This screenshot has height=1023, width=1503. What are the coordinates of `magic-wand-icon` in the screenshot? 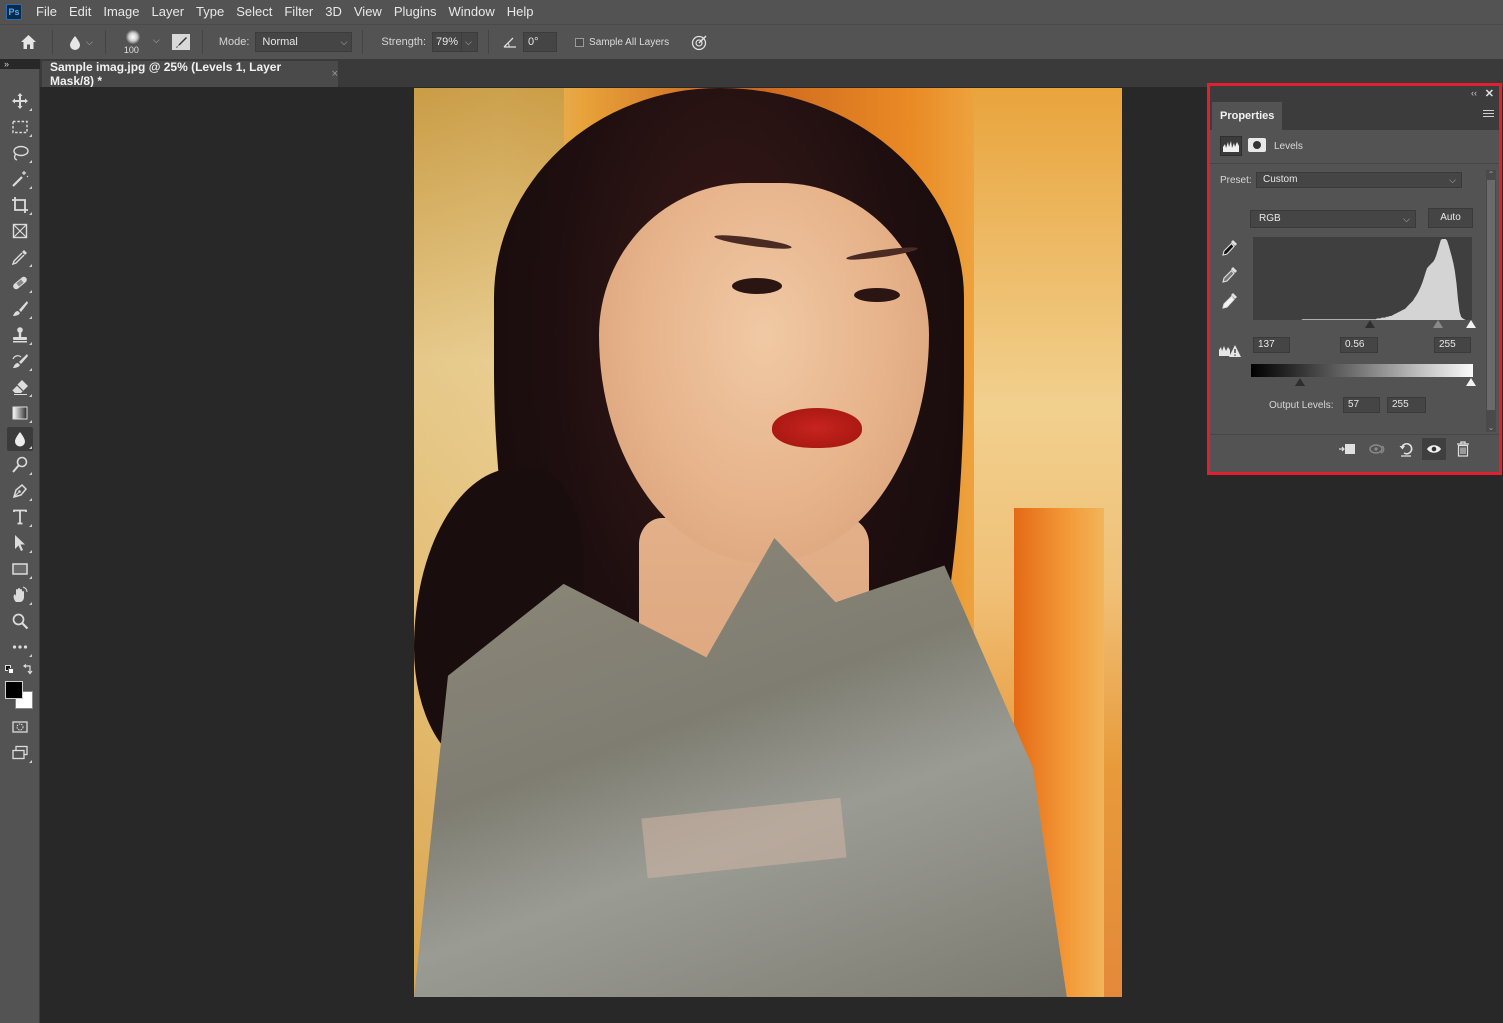 It's located at (20, 179).